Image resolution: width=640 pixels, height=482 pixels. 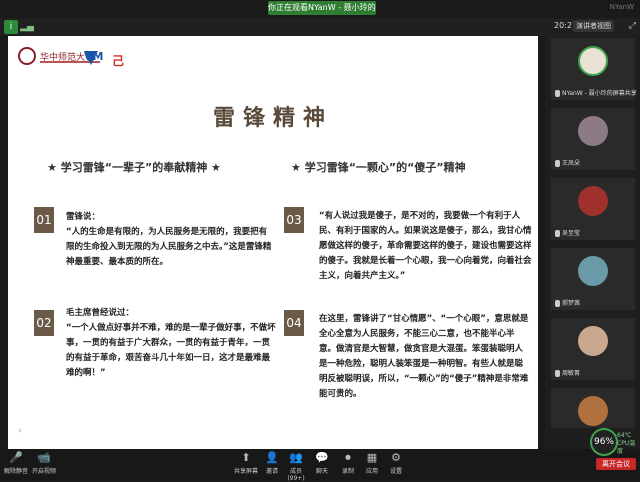 I want to click on participant-name: 王凤朵, so click(x=567, y=162).